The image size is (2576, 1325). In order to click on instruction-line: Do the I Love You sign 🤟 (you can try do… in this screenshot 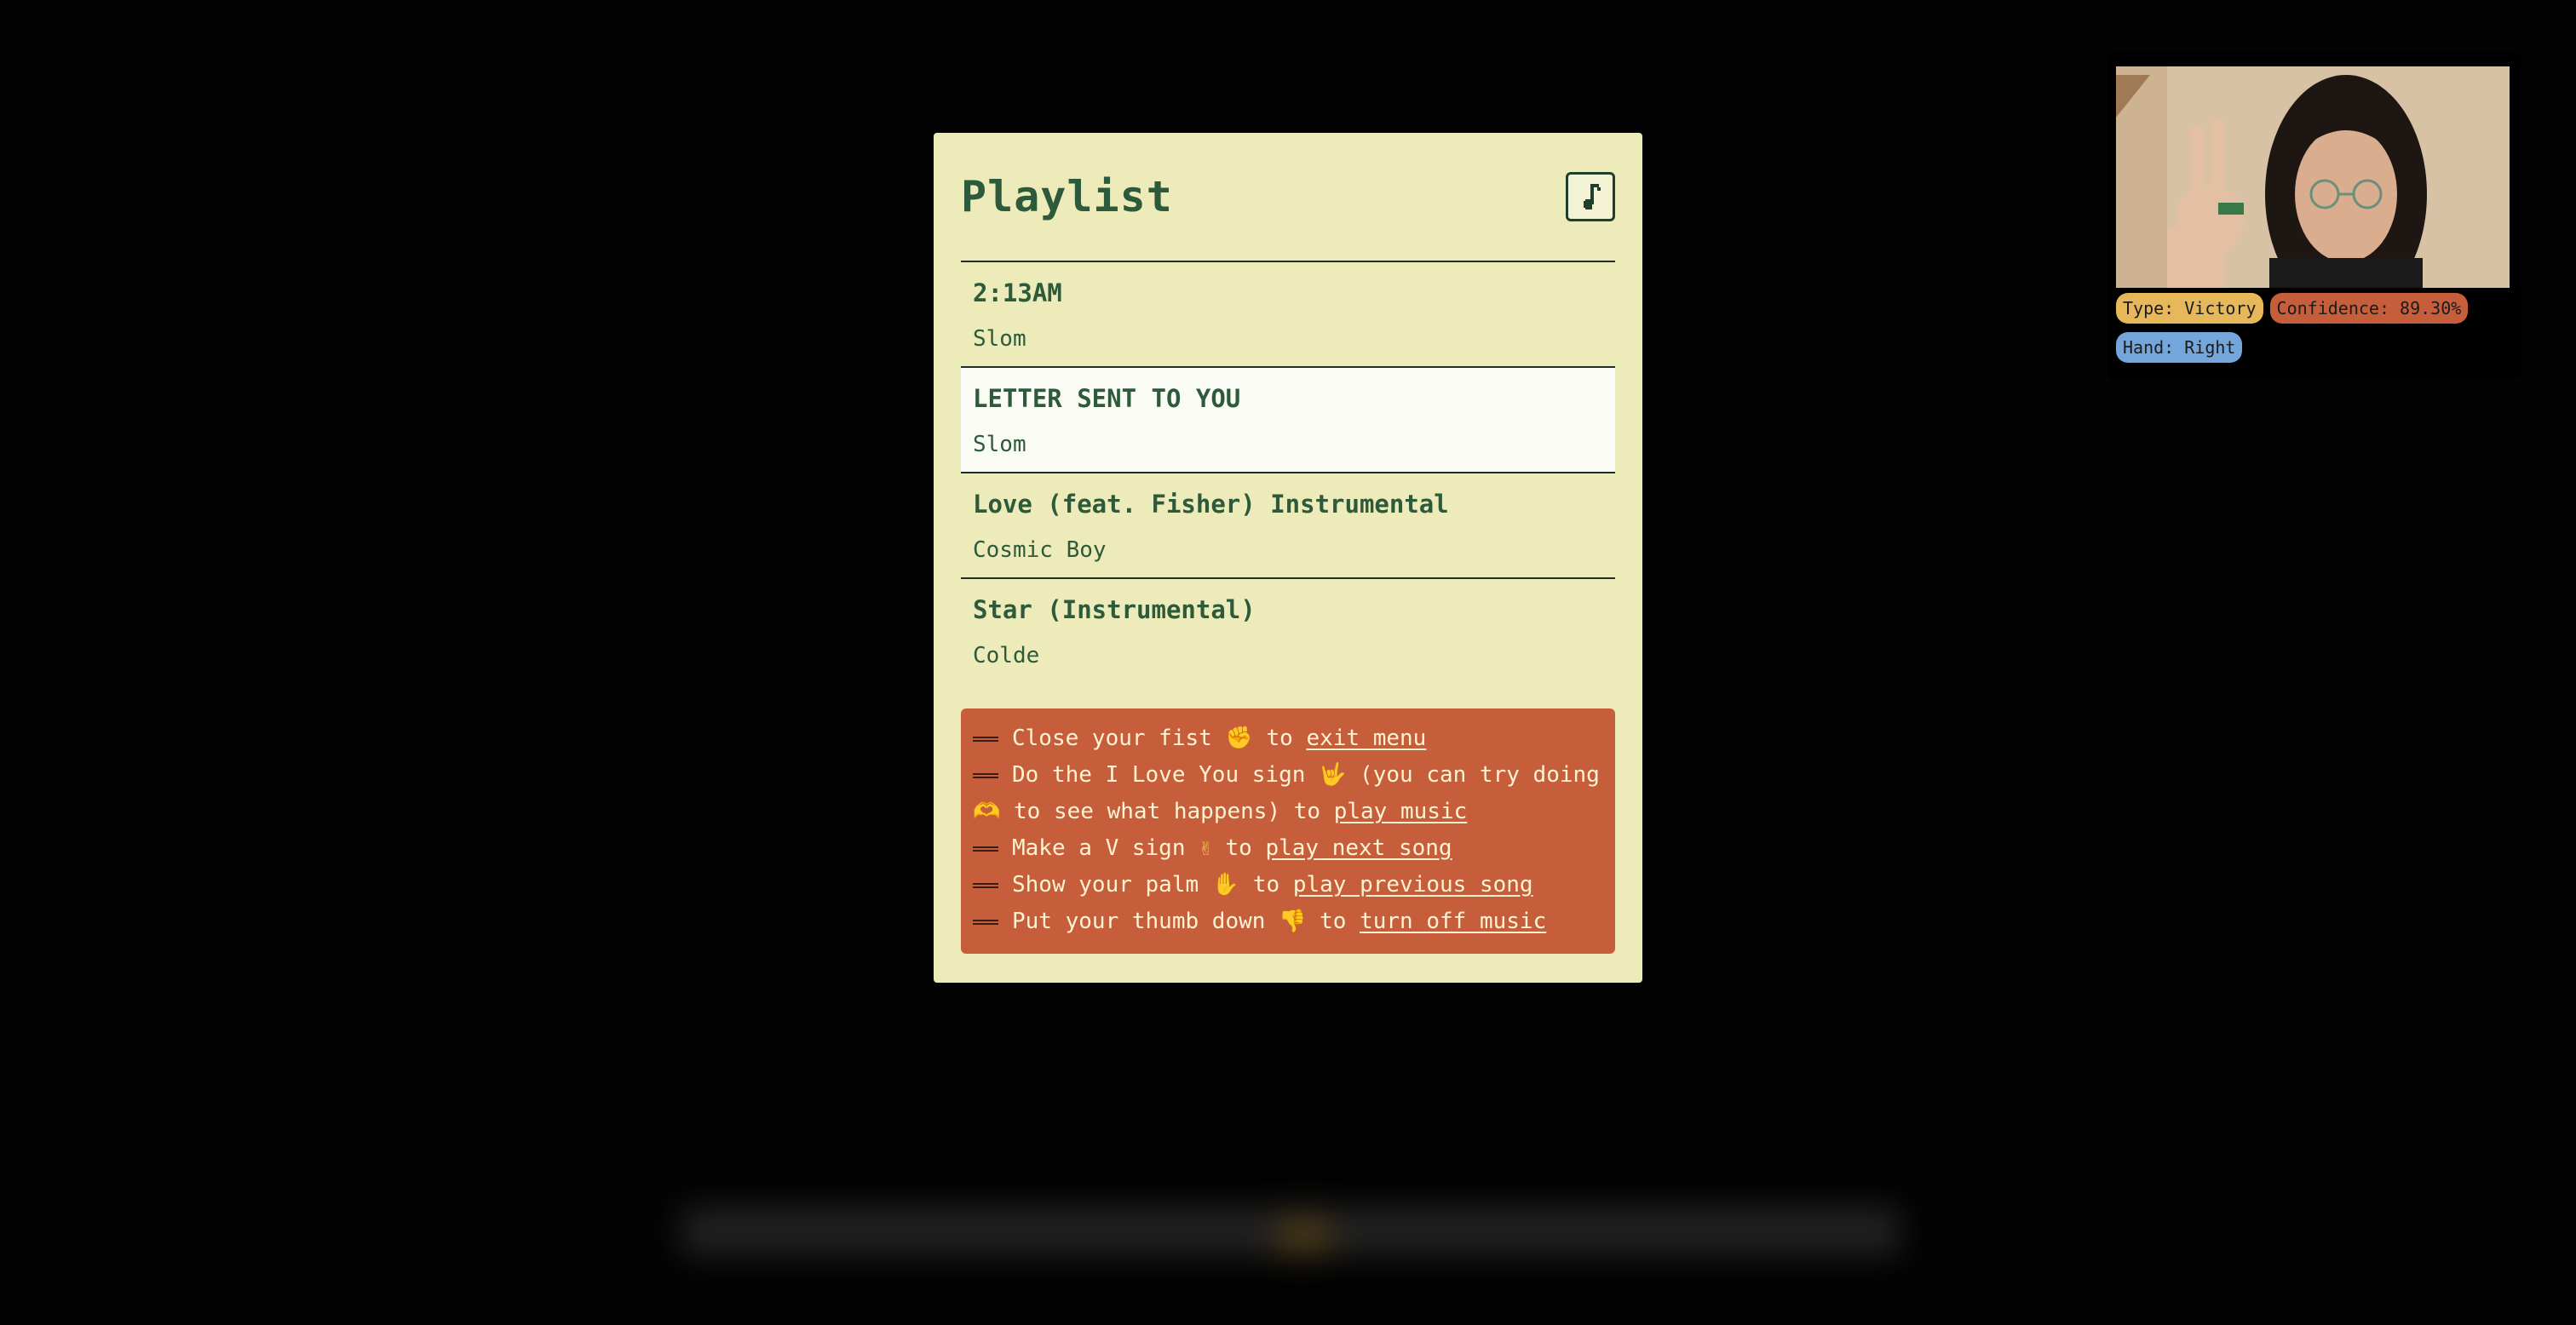, I will do `click(1288, 793)`.